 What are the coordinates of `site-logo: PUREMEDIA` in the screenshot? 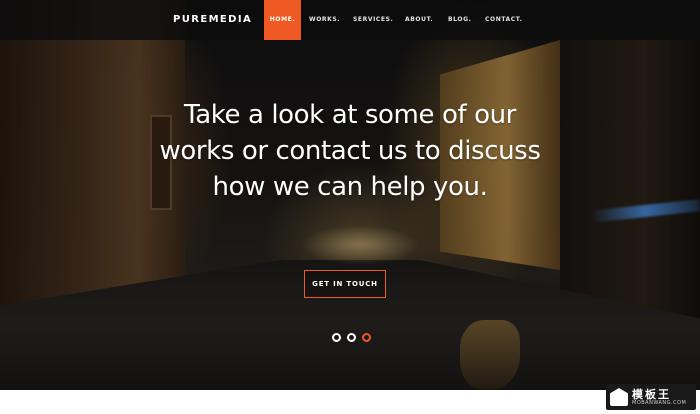 It's located at (212, 19).